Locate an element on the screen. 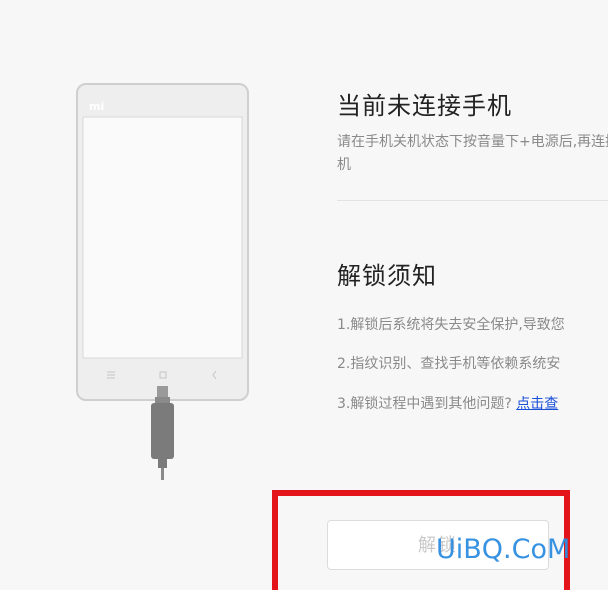 The image size is (608, 590). notice-item-2: 2.指纹识别、查找手机等依赖系统安 is located at coordinates (449, 364).